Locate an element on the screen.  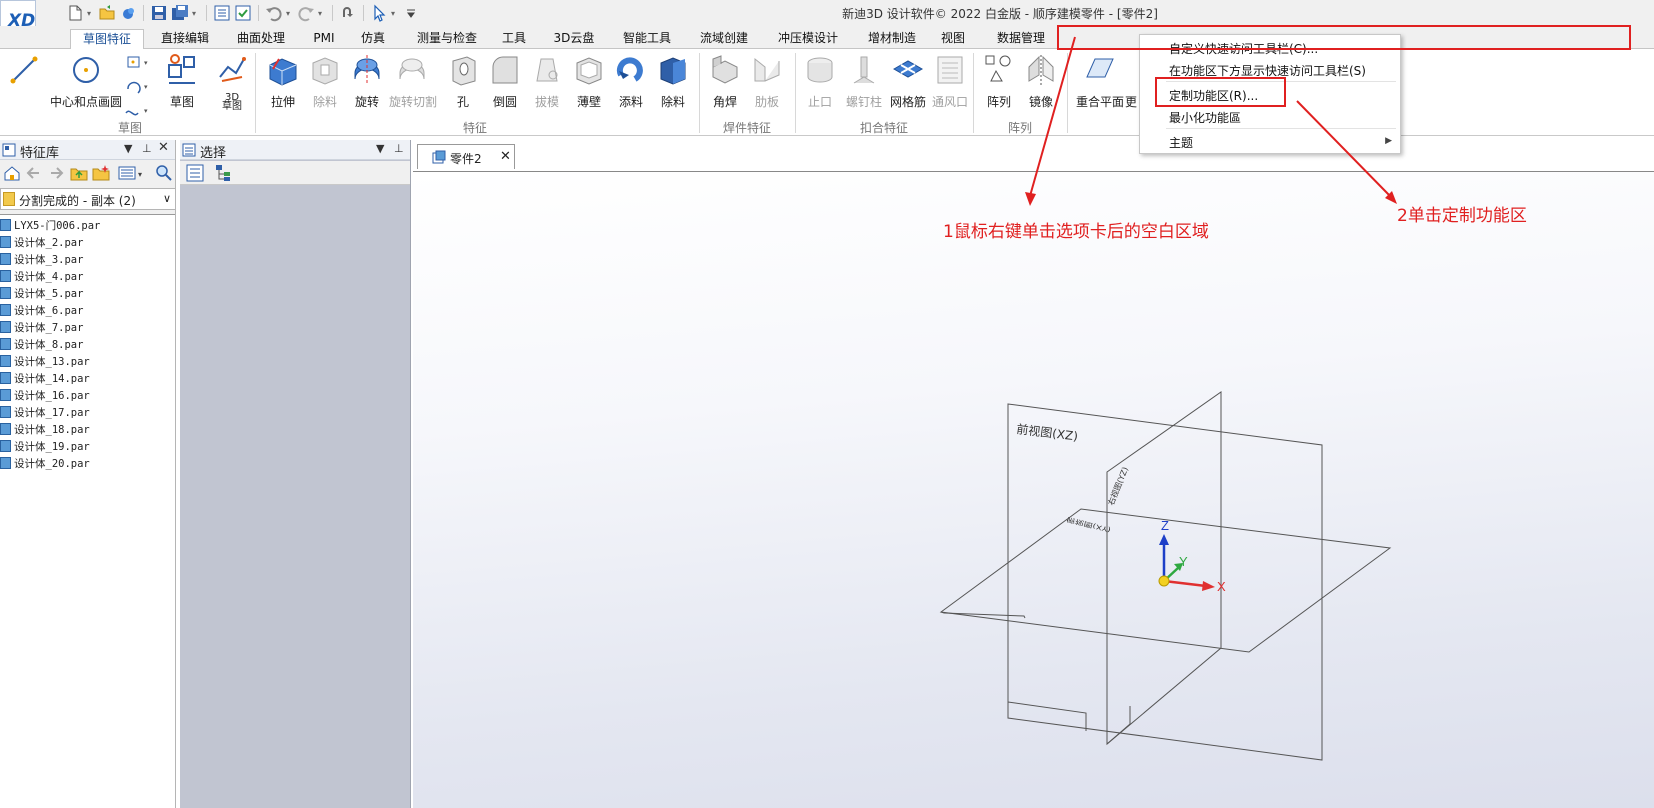
draft-button: 拔模 is located at coordinates (547, 81).